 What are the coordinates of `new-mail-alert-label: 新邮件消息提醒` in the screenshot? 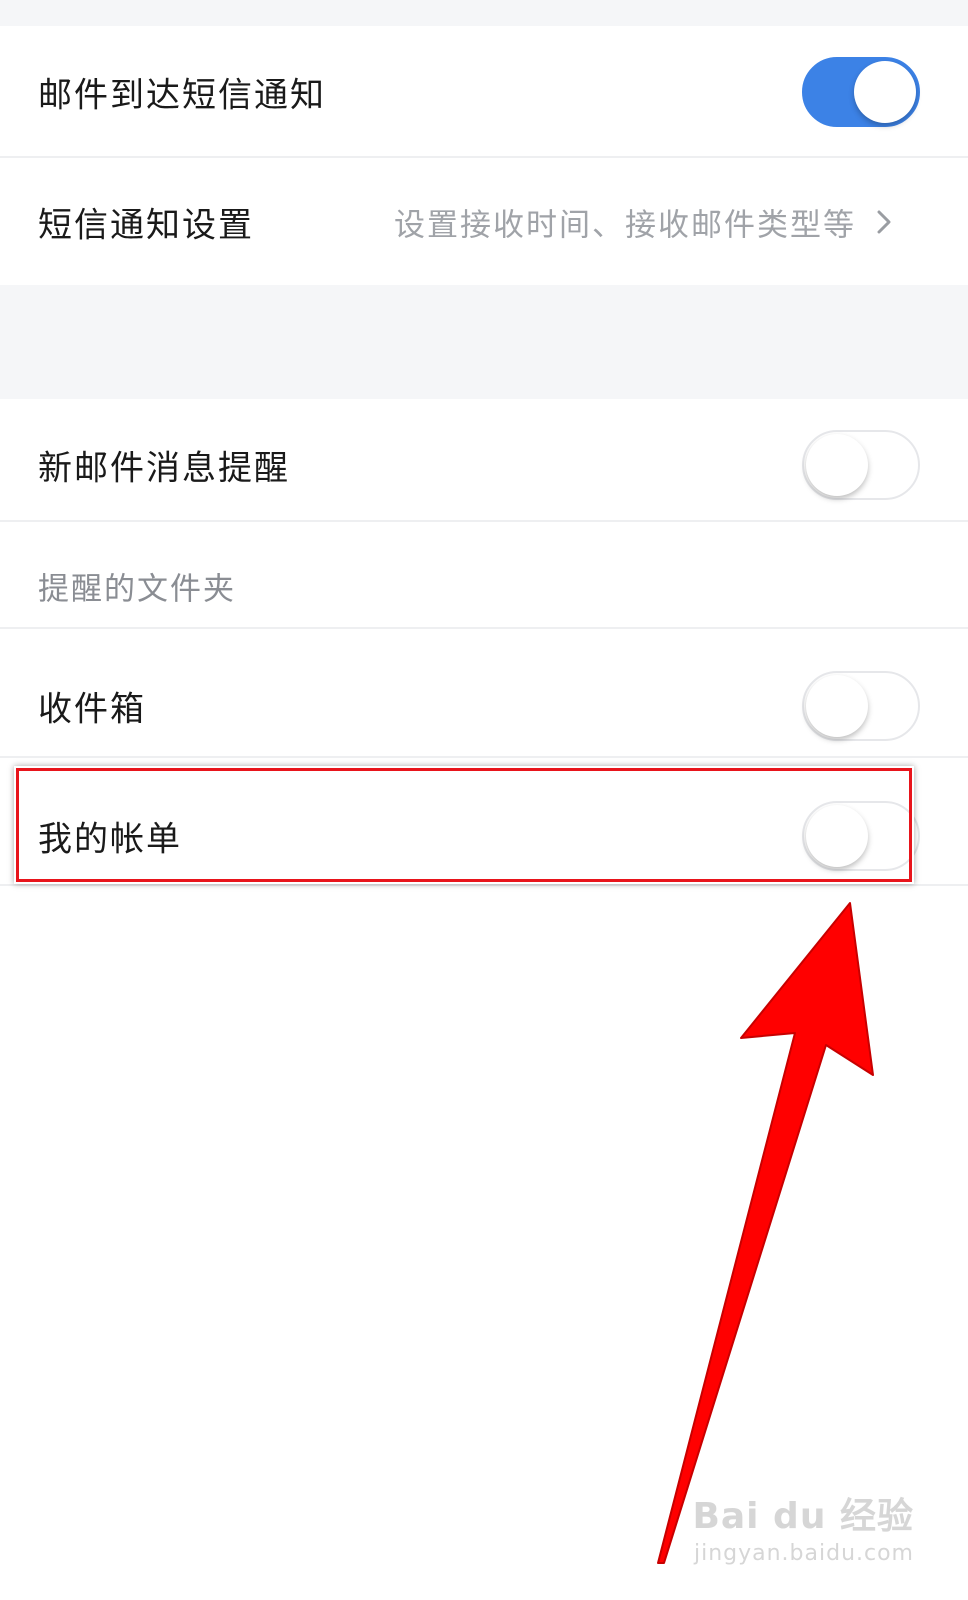 It's located at (164, 468).